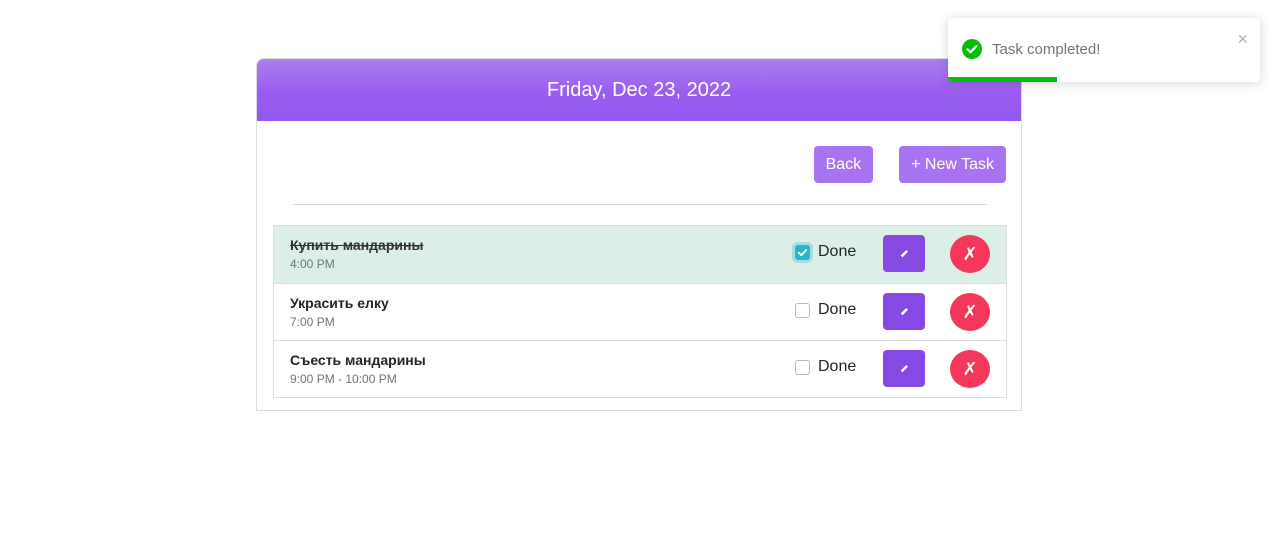 The width and height of the screenshot is (1280, 542). I want to click on task-row: Украсить елку 7:00 PM Done ✗, so click(640, 311).